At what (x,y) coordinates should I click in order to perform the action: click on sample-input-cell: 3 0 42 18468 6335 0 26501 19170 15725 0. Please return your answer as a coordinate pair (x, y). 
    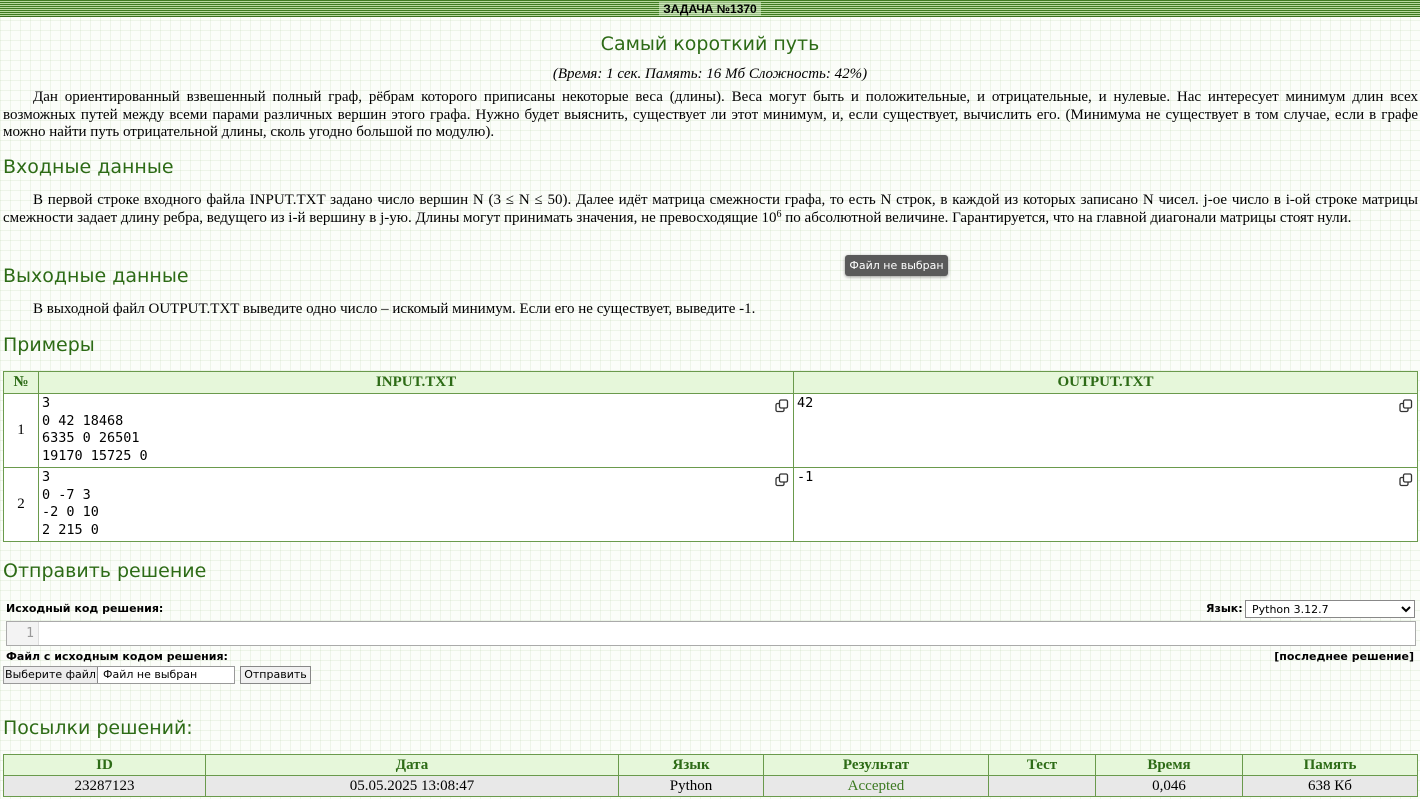
    Looking at the image, I should click on (416, 430).